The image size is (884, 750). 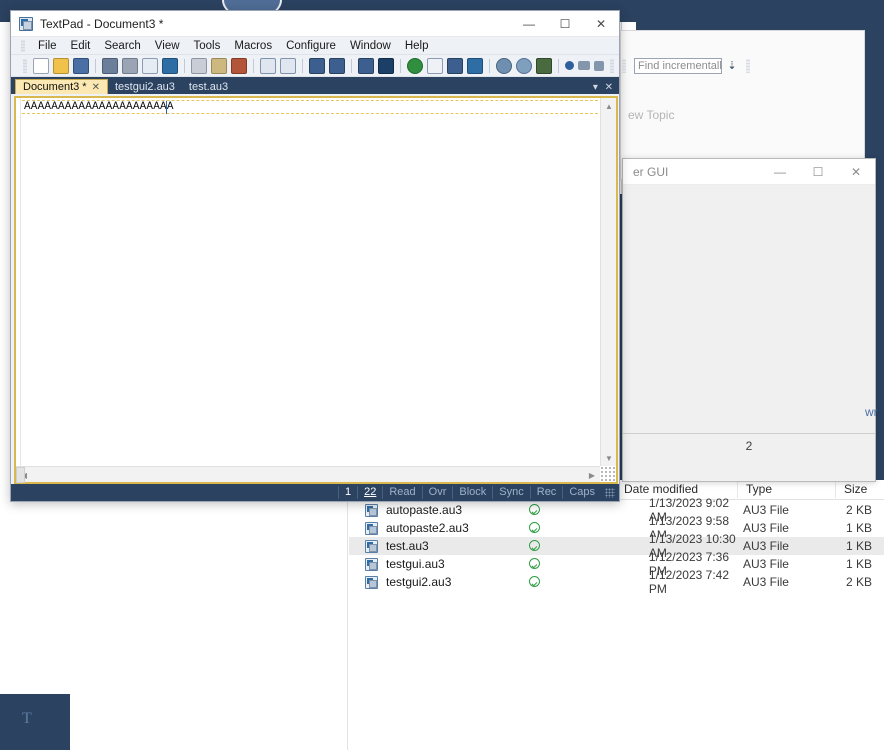 What do you see at coordinates (401, 492) in the screenshot?
I see `status-read-mode: Read` at bounding box center [401, 492].